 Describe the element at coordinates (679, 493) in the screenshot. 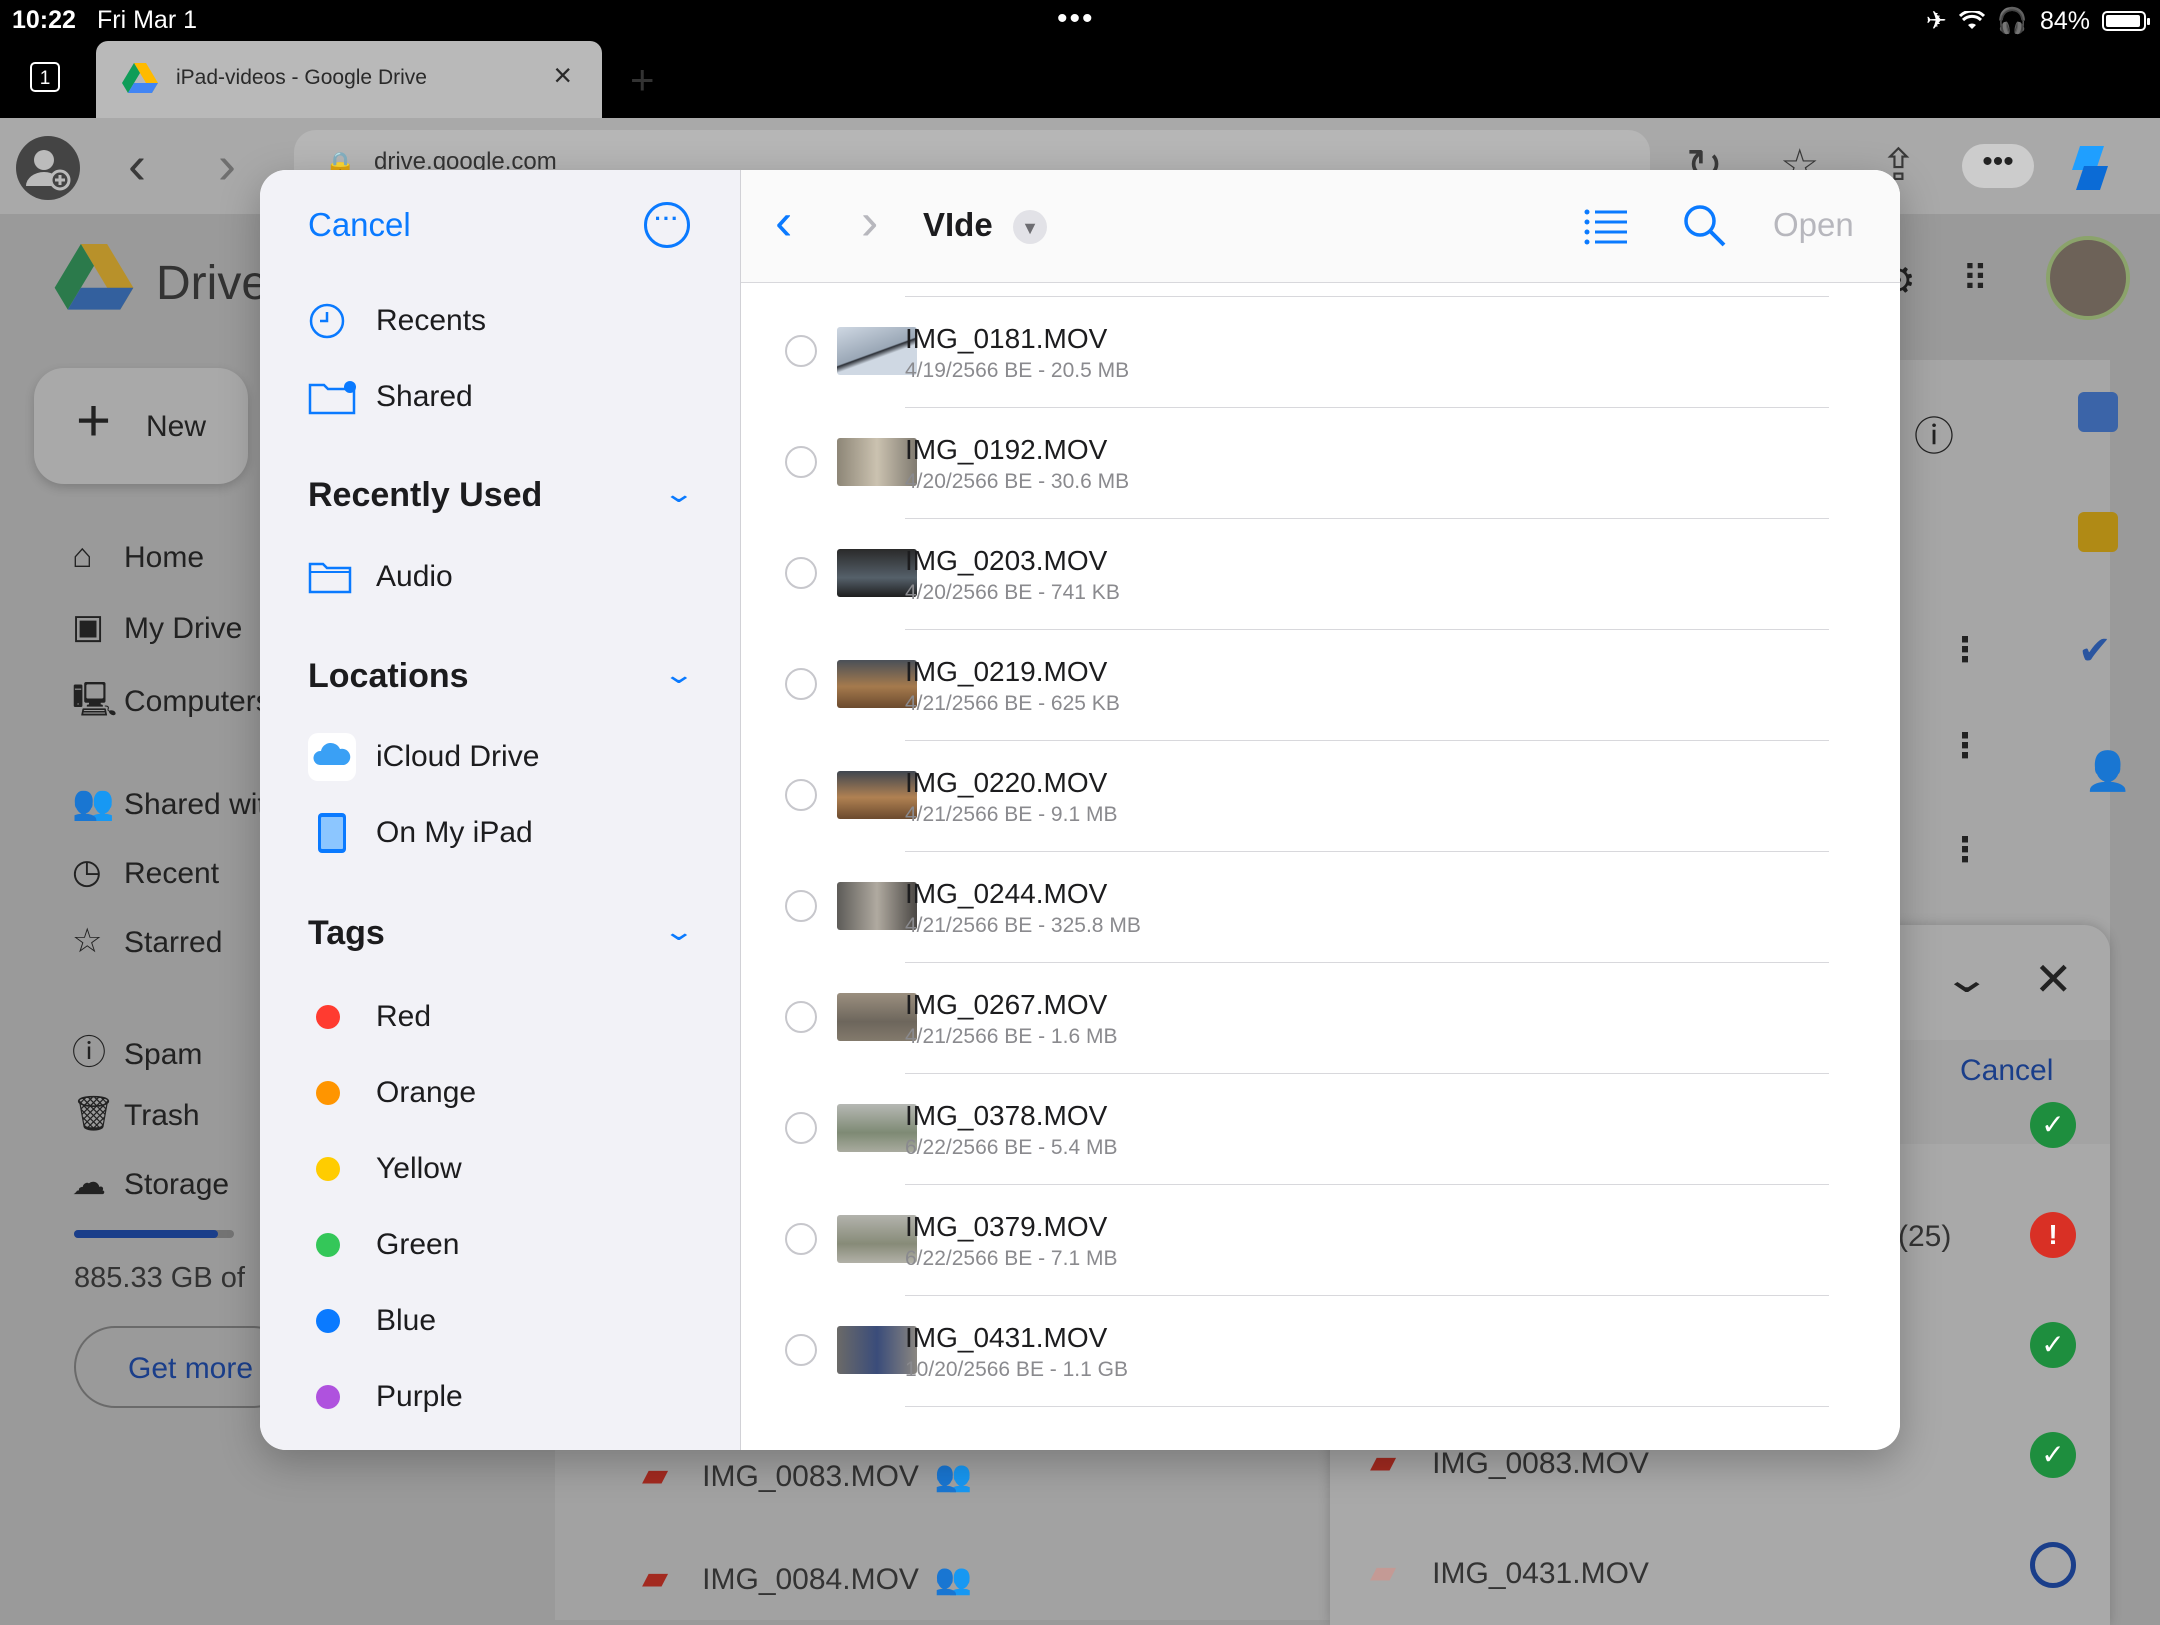

I see `recently-used-chevron-icon: ⌄` at that location.